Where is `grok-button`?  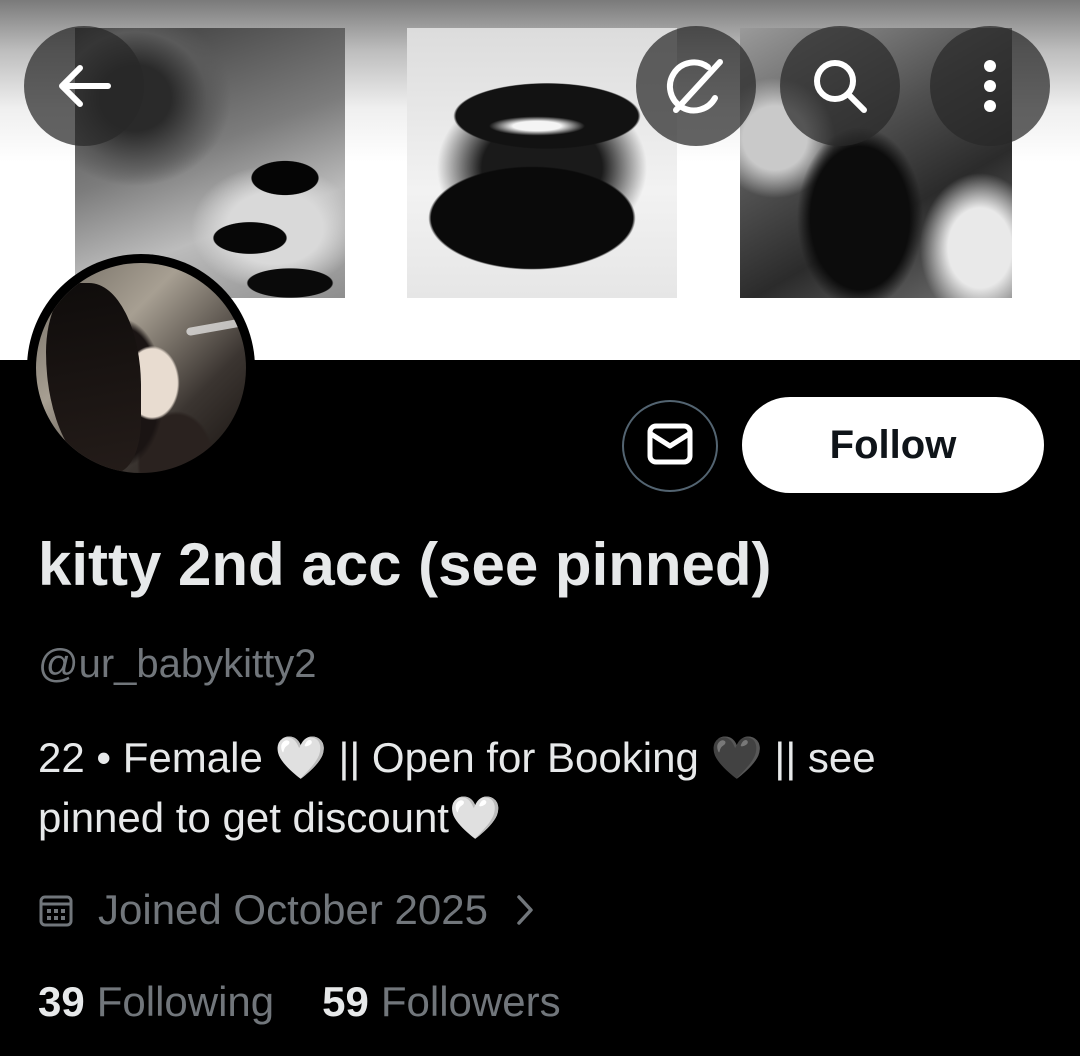 grok-button is located at coordinates (696, 86).